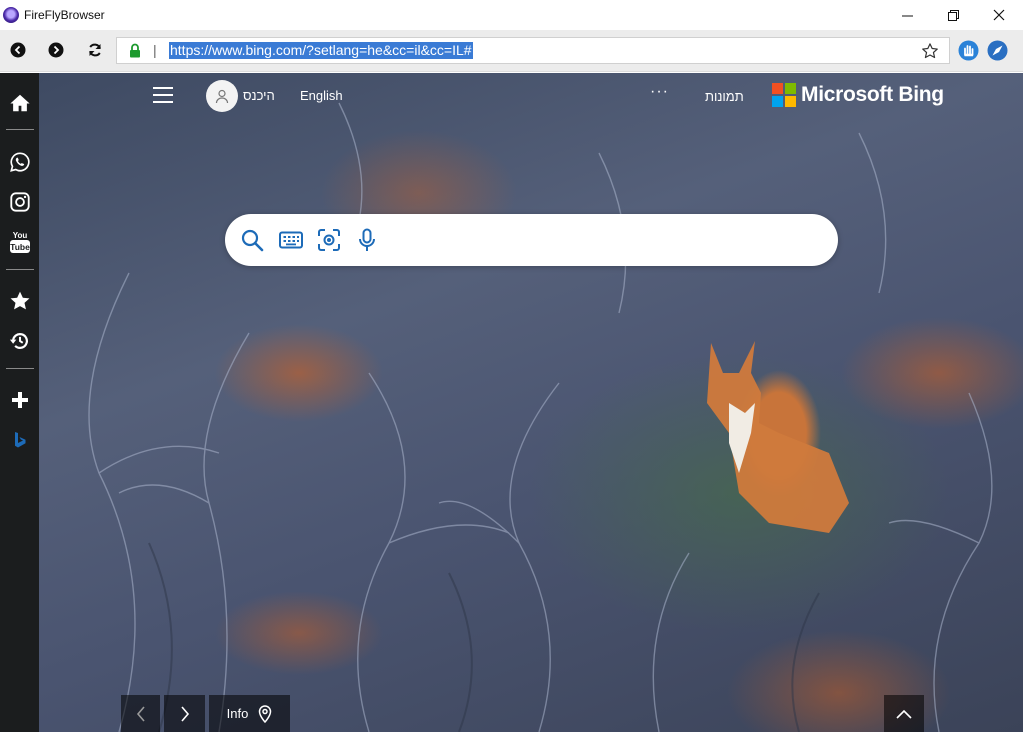 The width and height of the screenshot is (1023, 732). I want to click on sidebar-item-whatsapp, so click(19, 162).